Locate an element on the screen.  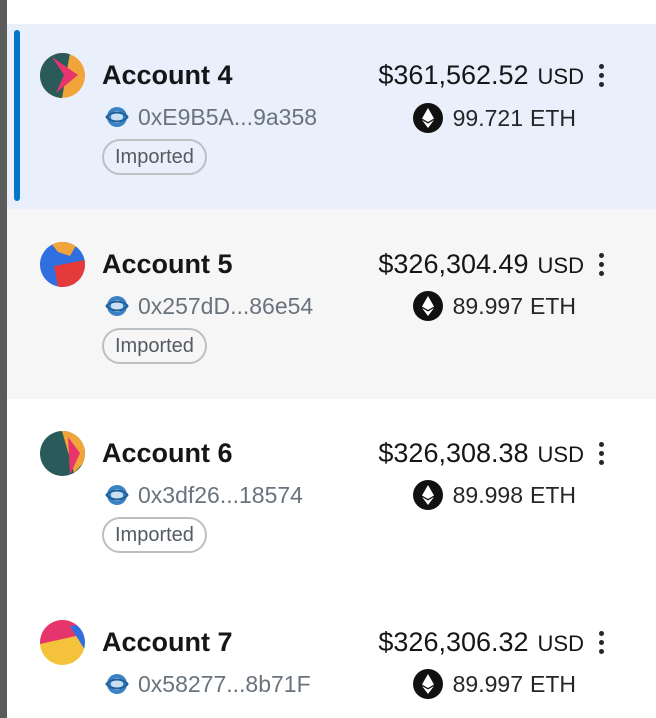
selected-indicator is located at coordinates (17, 115).